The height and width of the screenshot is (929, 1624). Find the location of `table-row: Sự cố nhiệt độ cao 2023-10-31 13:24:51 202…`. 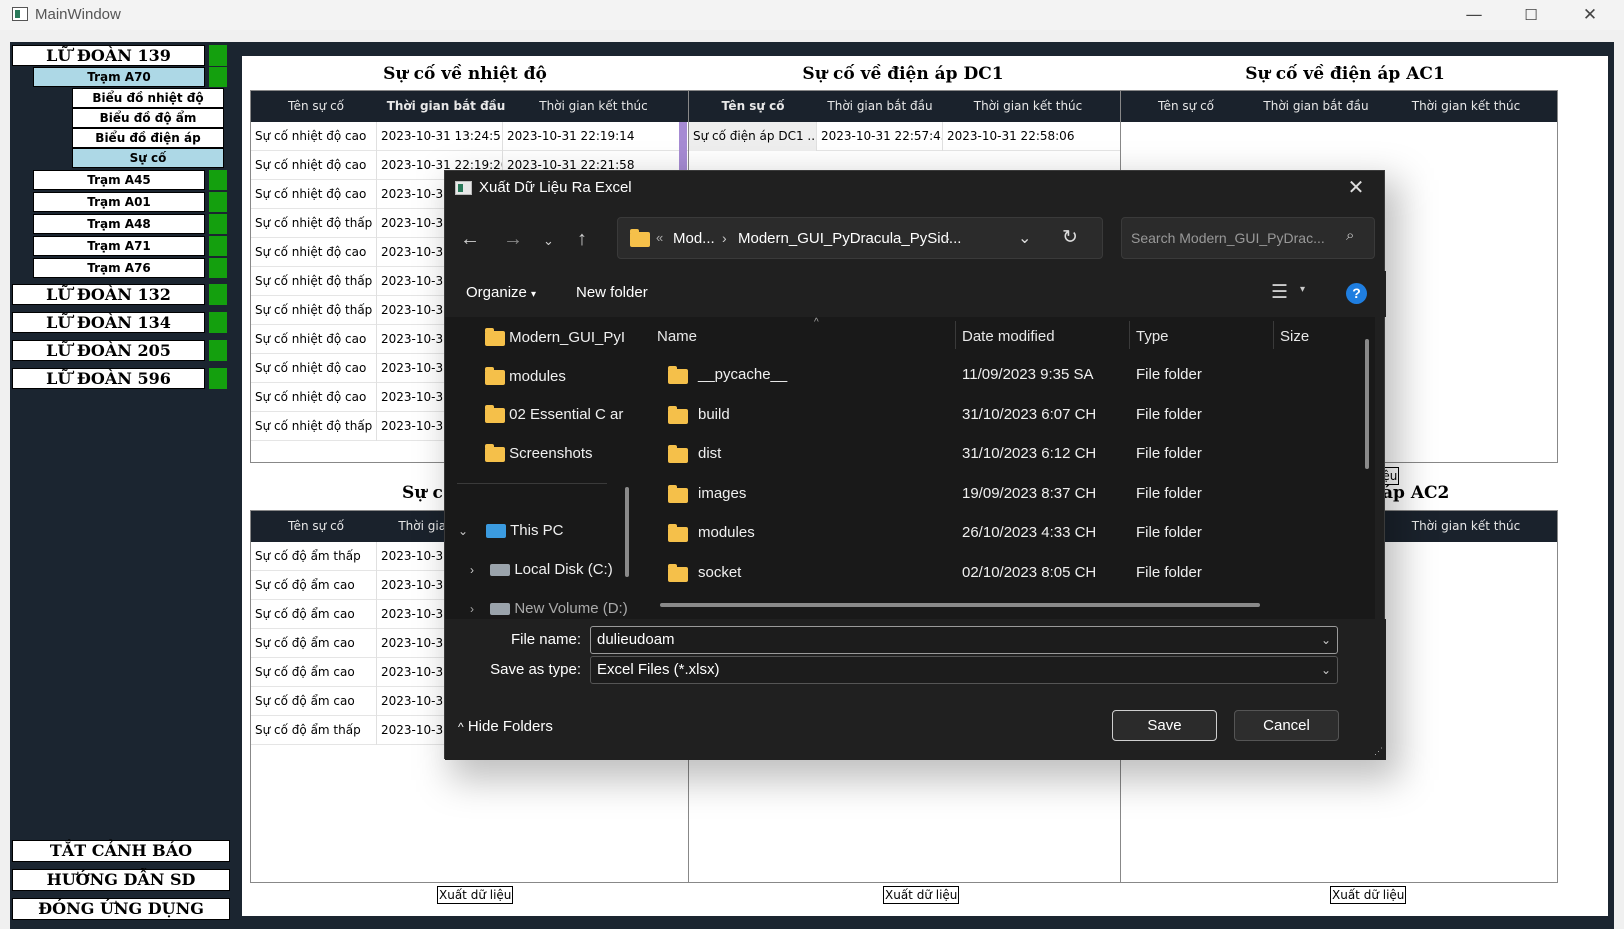

table-row: Sự cố nhiệt độ cao 2023-10-31 13:24:51 202… is located at coordinates (470, 136).